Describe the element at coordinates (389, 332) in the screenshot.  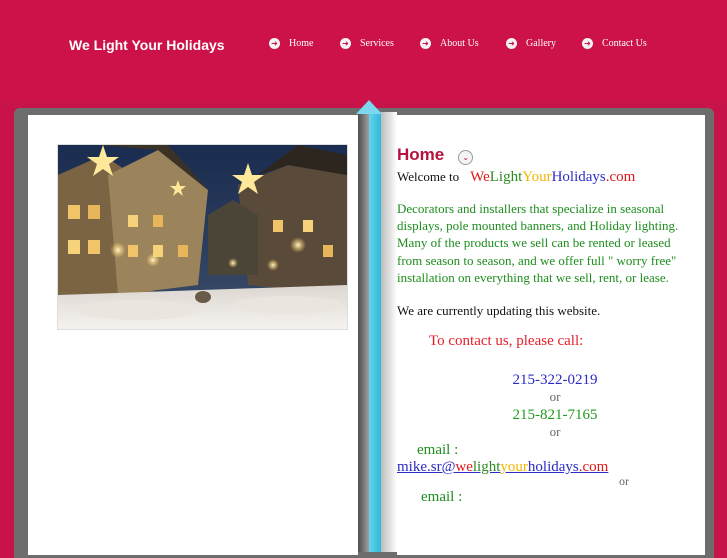
I see `page-shadow` at that location.